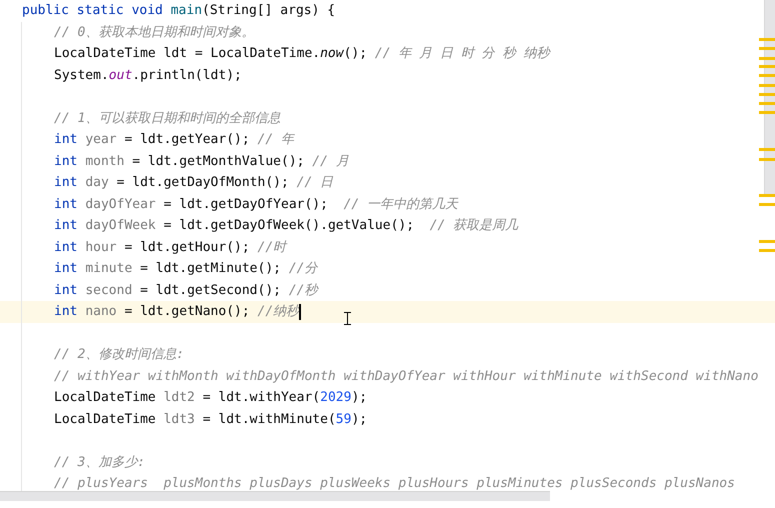 The width and height of the screenshot is (775, 508). What do you see at coordinates (186, 290) in the screenshot?
I see `code-line: int second = ldt.getSecond(); //秒` at bounding box center [186, 290].